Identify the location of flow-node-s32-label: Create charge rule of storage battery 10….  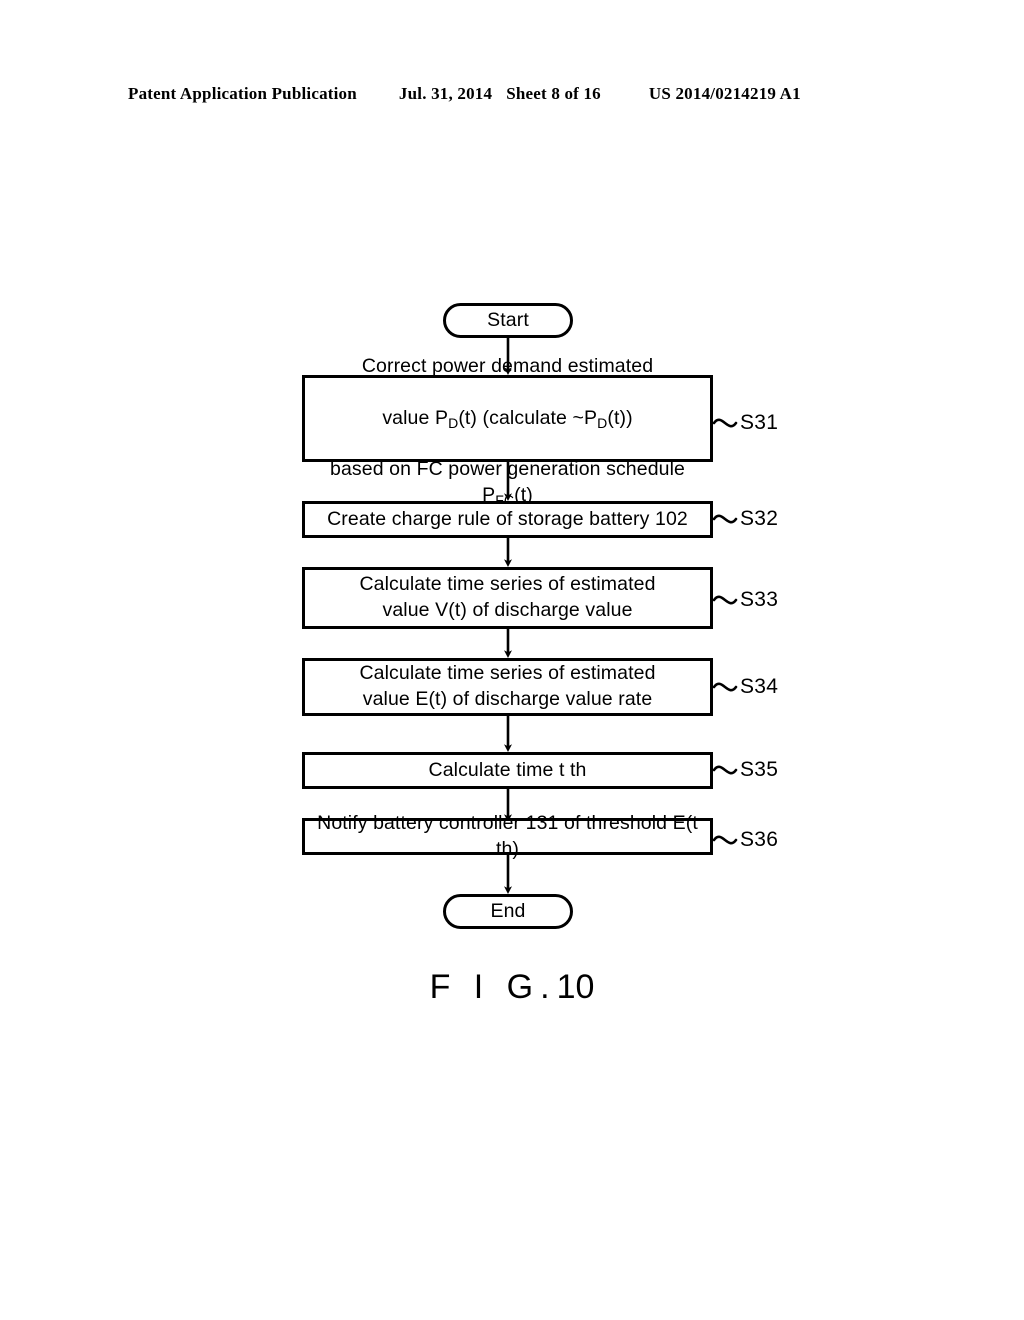
(507, 518).